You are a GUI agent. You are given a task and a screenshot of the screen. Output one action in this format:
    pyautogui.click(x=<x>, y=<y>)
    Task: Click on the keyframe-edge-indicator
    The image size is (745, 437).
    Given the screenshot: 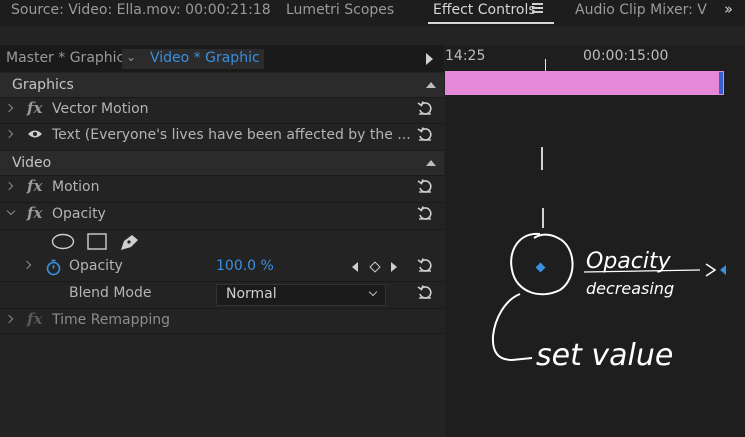 What is the action you would take?
    pyautogui.click(x=723, y=270)
    